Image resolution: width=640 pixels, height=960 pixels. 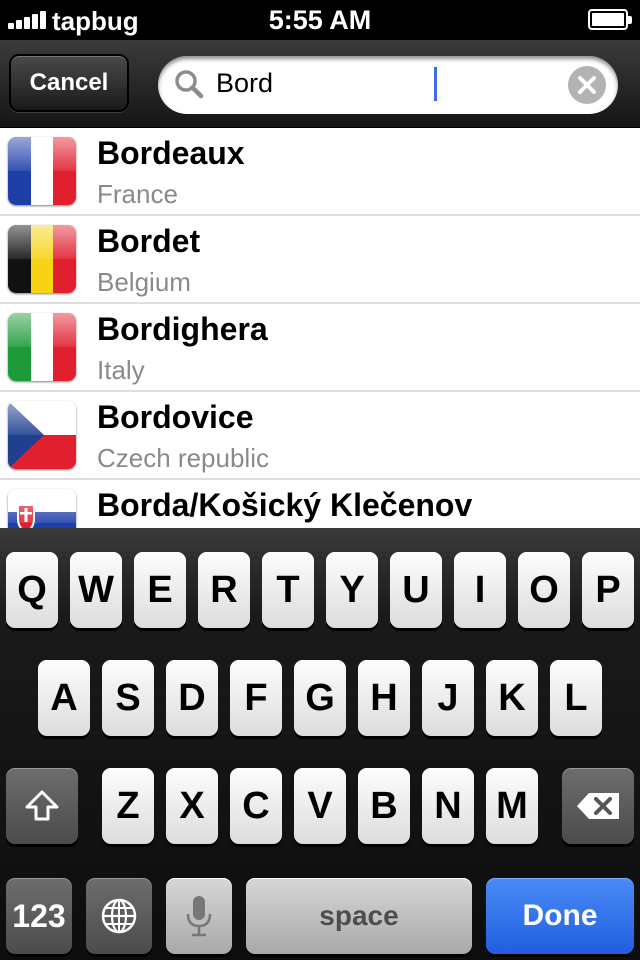 I want to click on city-name: Bordeaux, so click(x=171, y=153).